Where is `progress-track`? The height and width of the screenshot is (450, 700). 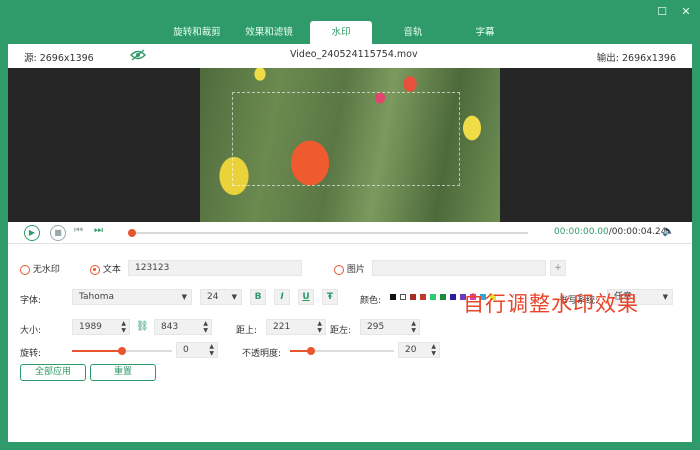 progress-track is located at coordinates (330, 233).